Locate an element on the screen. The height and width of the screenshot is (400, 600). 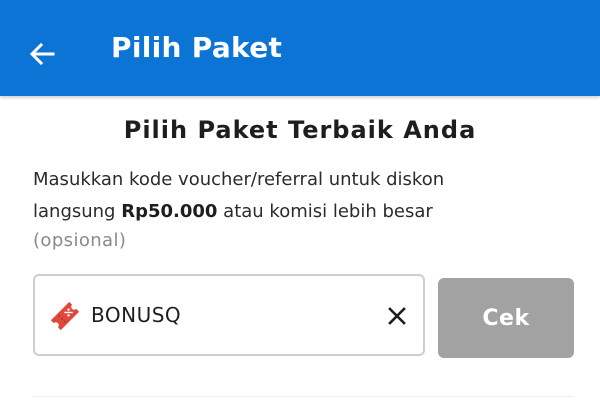
page-title: Pilih Paket is located at coordinates (197, 47).